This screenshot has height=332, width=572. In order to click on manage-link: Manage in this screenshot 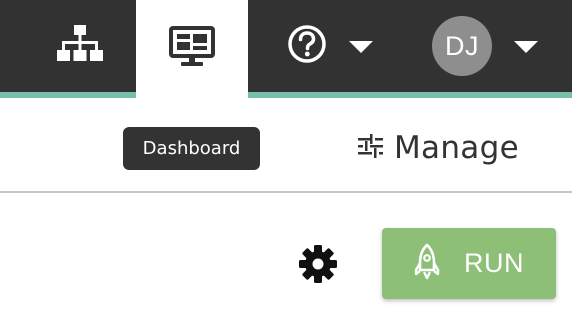, I will do `click(437, 148)`.